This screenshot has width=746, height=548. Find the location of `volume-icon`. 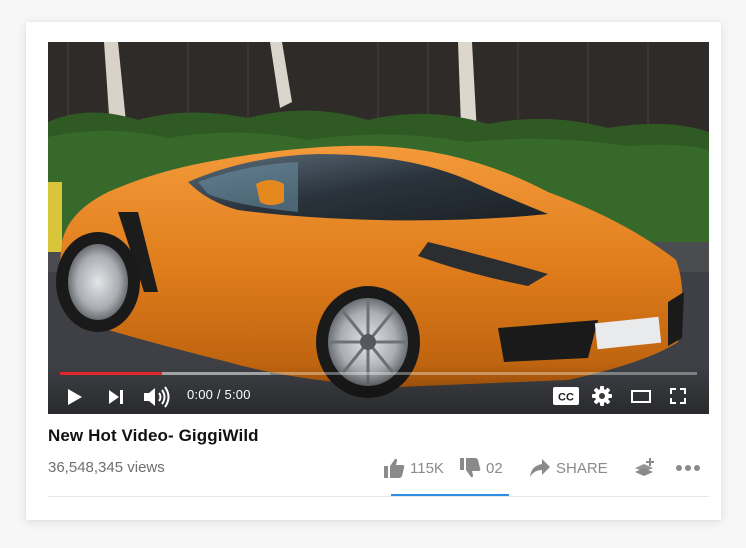

volume-icon is located at coordinates (157, 397).